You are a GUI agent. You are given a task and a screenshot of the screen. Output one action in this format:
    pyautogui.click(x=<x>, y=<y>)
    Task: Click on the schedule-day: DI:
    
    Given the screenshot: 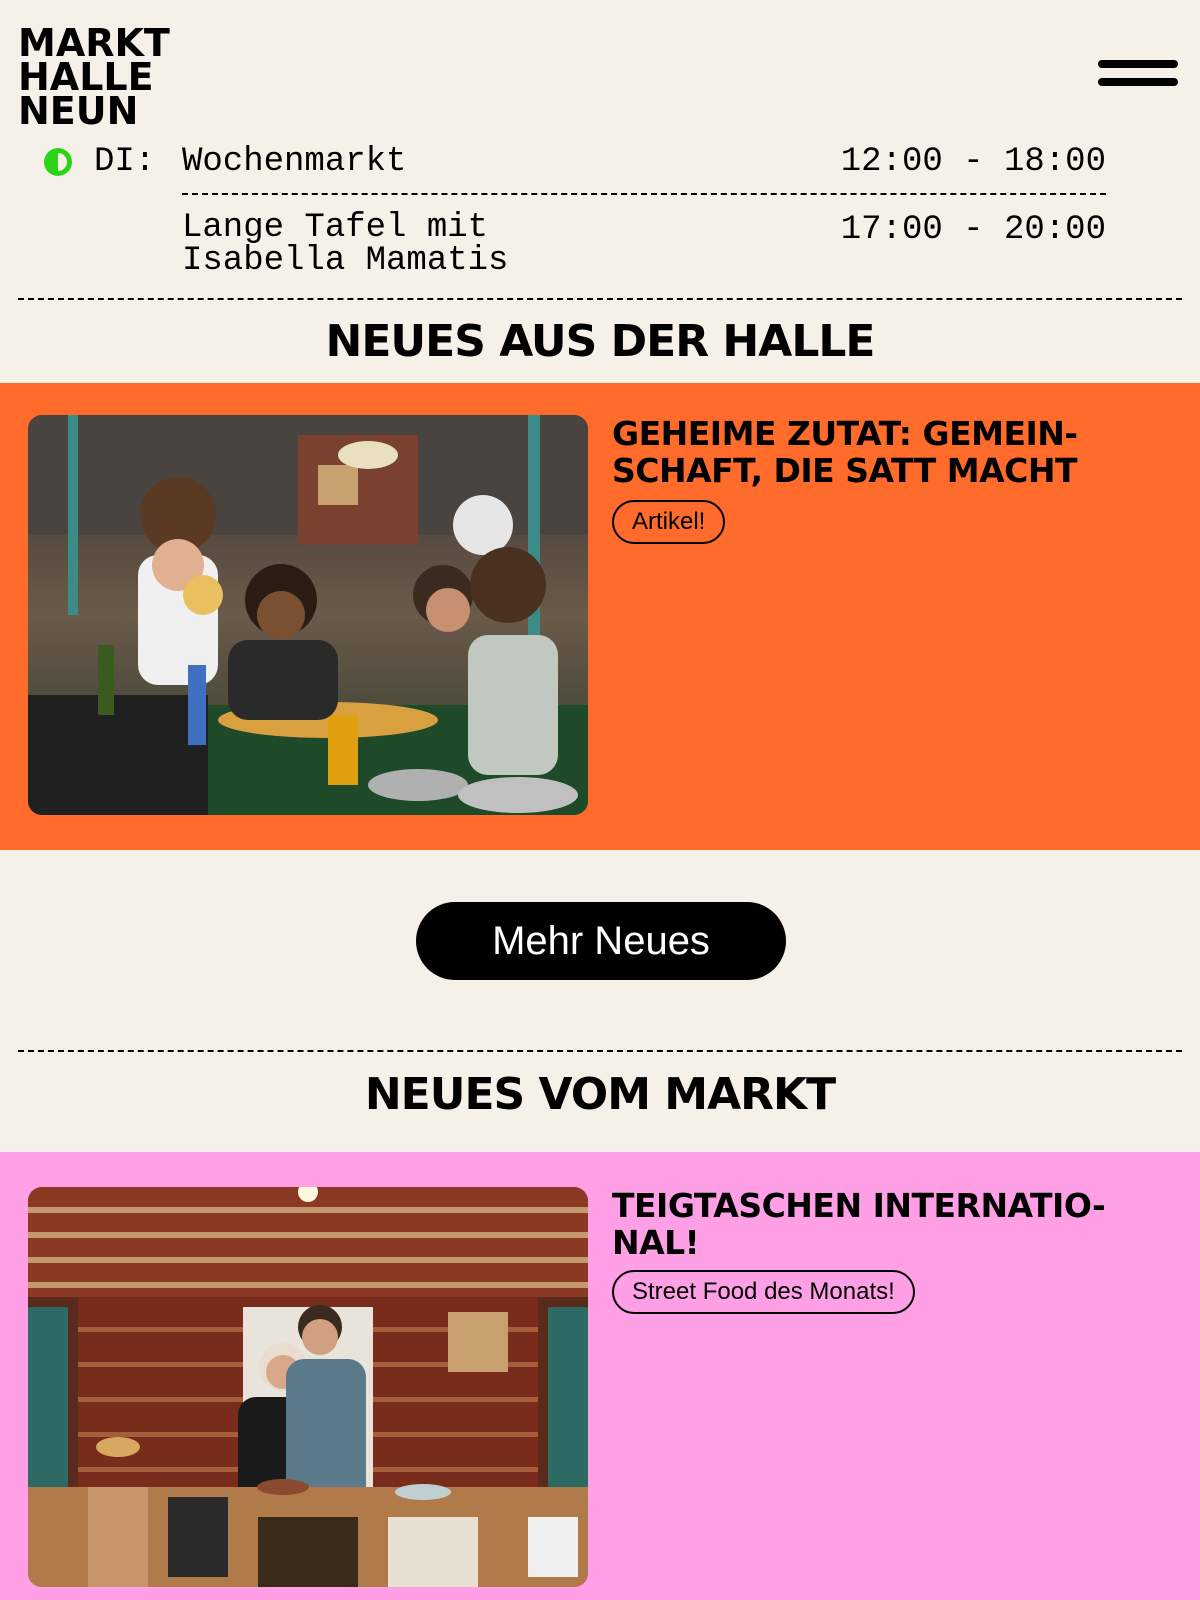 What is the action you would take?
    pyautogui.click(x=125, y=162)
    